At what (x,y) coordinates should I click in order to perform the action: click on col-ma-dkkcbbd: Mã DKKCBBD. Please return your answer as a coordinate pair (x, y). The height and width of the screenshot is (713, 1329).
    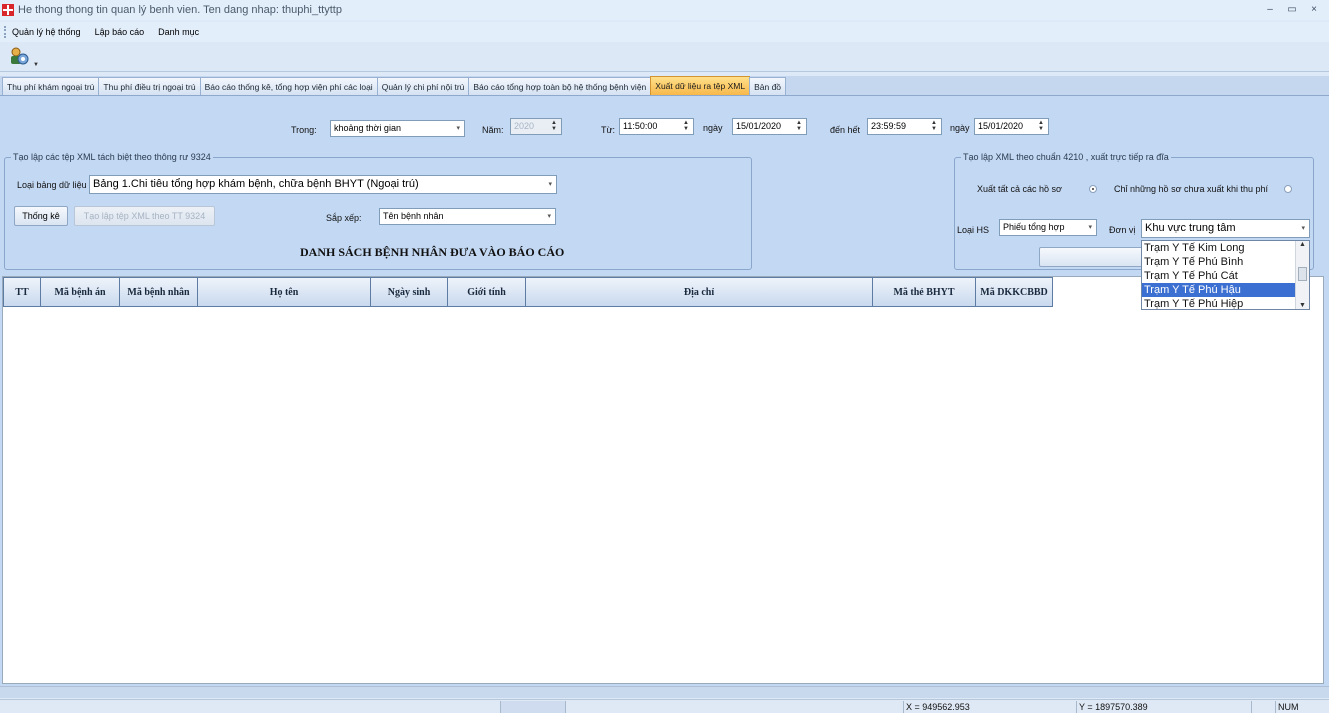
    Looking at the image, I should click on (1014, 292).